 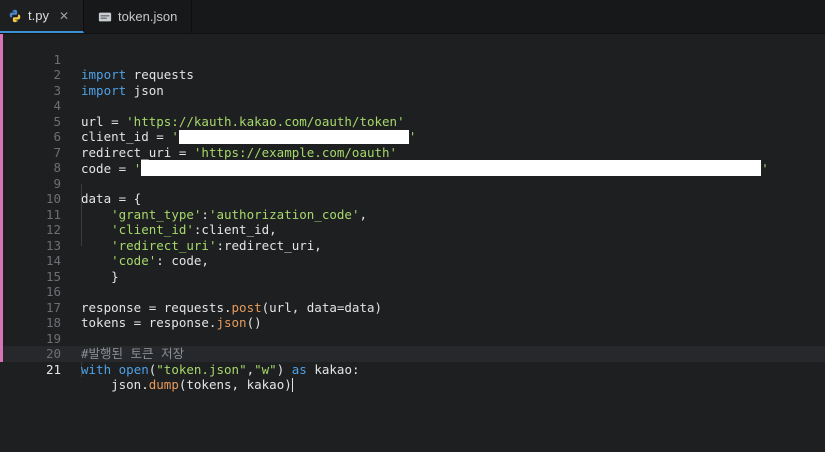 I want to click on python-icon, so click(x=15, y=15).